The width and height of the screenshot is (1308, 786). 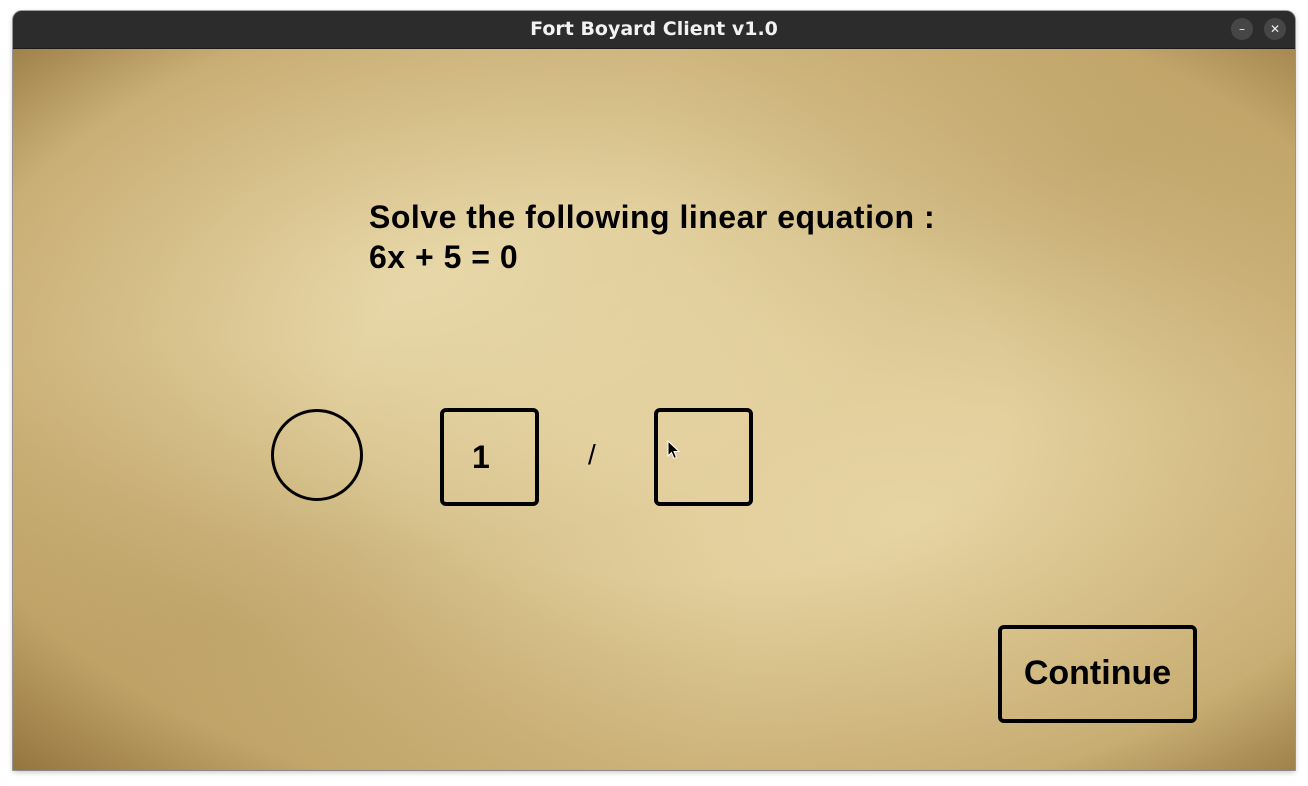 I want to click on sign-toggle, so click(x=317, y=455).